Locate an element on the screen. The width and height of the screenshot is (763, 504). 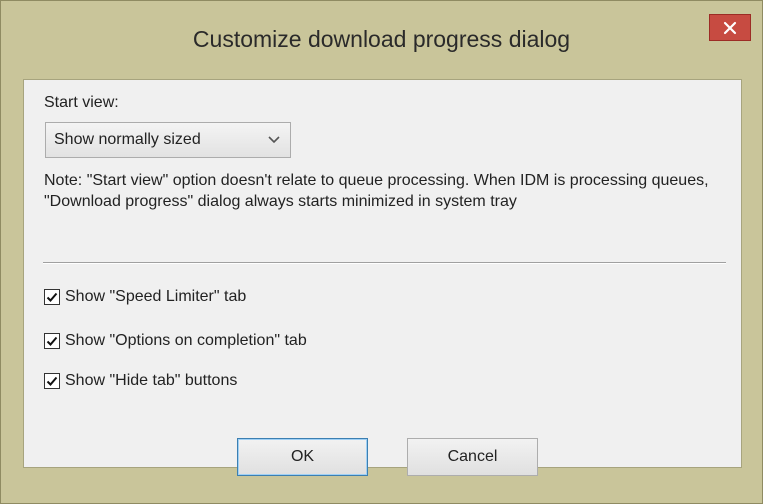
checkbox-label: Show "Speed Limiter" tab is located at coordinates (156, 296).